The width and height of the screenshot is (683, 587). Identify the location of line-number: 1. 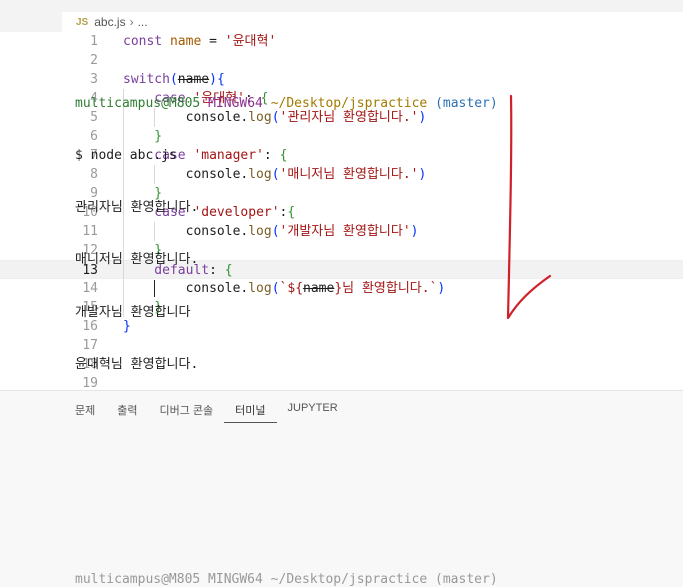
(94, 41).